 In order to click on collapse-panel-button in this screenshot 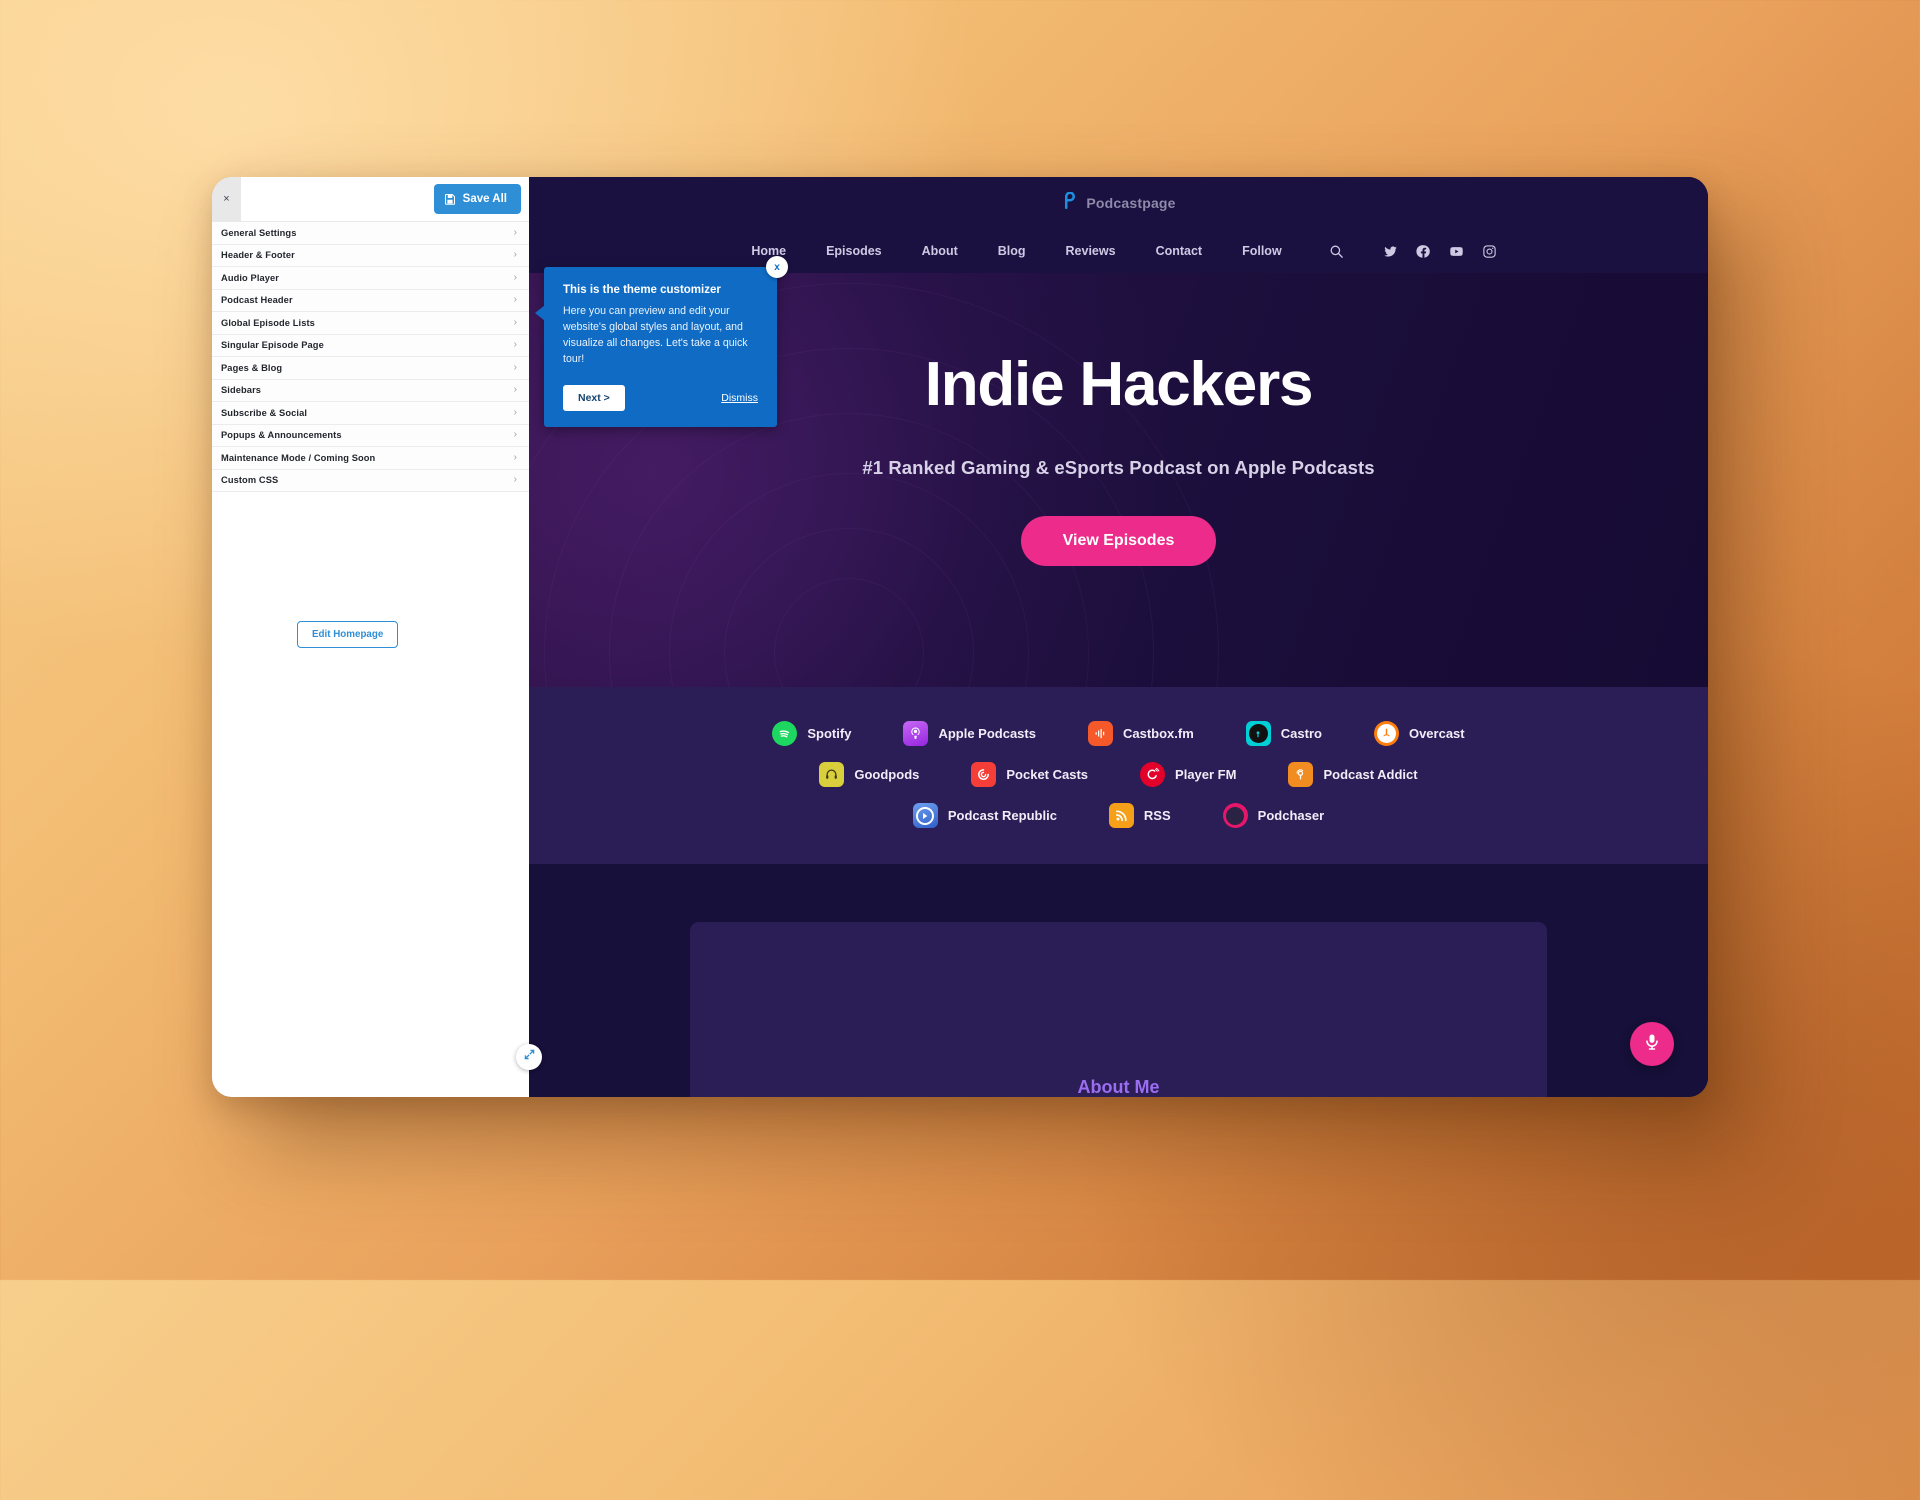, I will do `click(529, 1057)`.